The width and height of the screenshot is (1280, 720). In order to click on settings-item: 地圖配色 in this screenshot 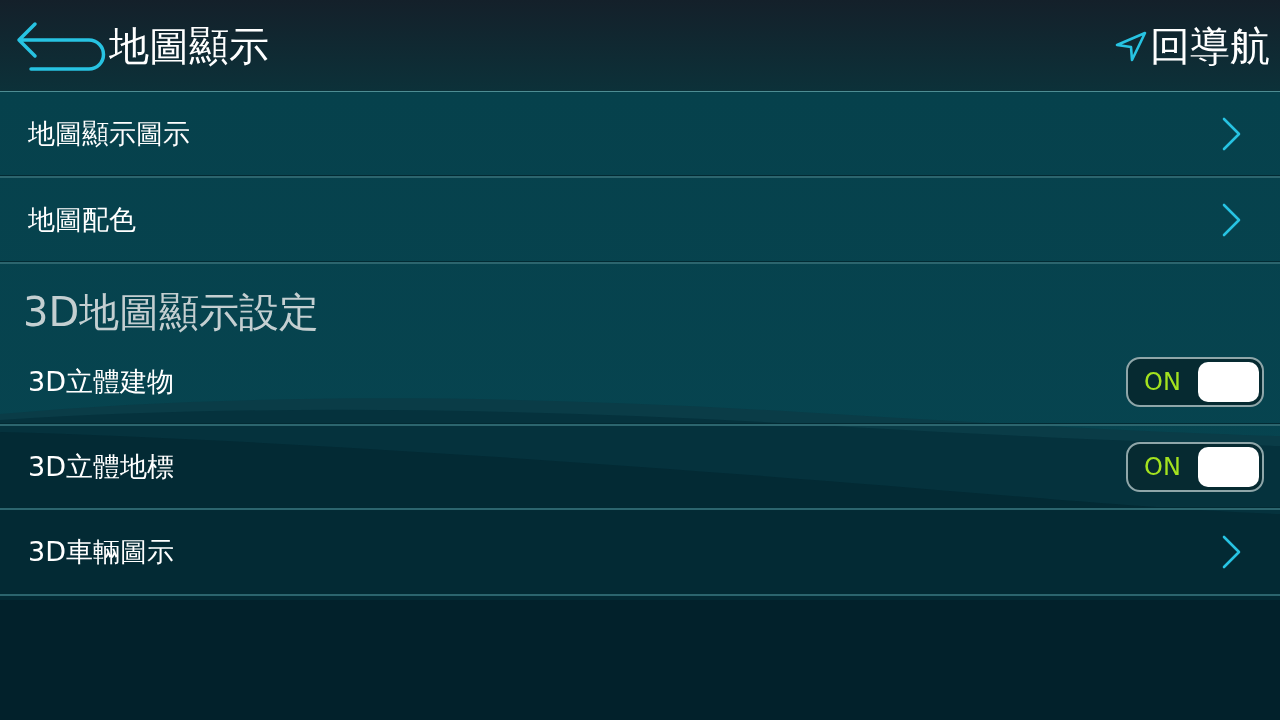, I will do `click(640, 221)`.